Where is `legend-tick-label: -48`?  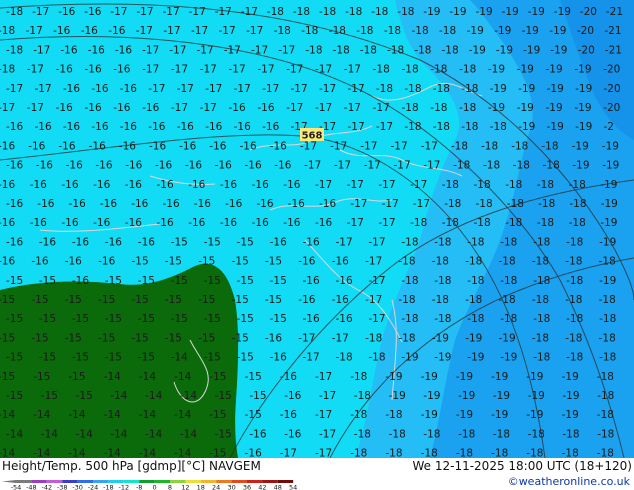
legend-tick-label: -48 is located at coordinates (31, 487).